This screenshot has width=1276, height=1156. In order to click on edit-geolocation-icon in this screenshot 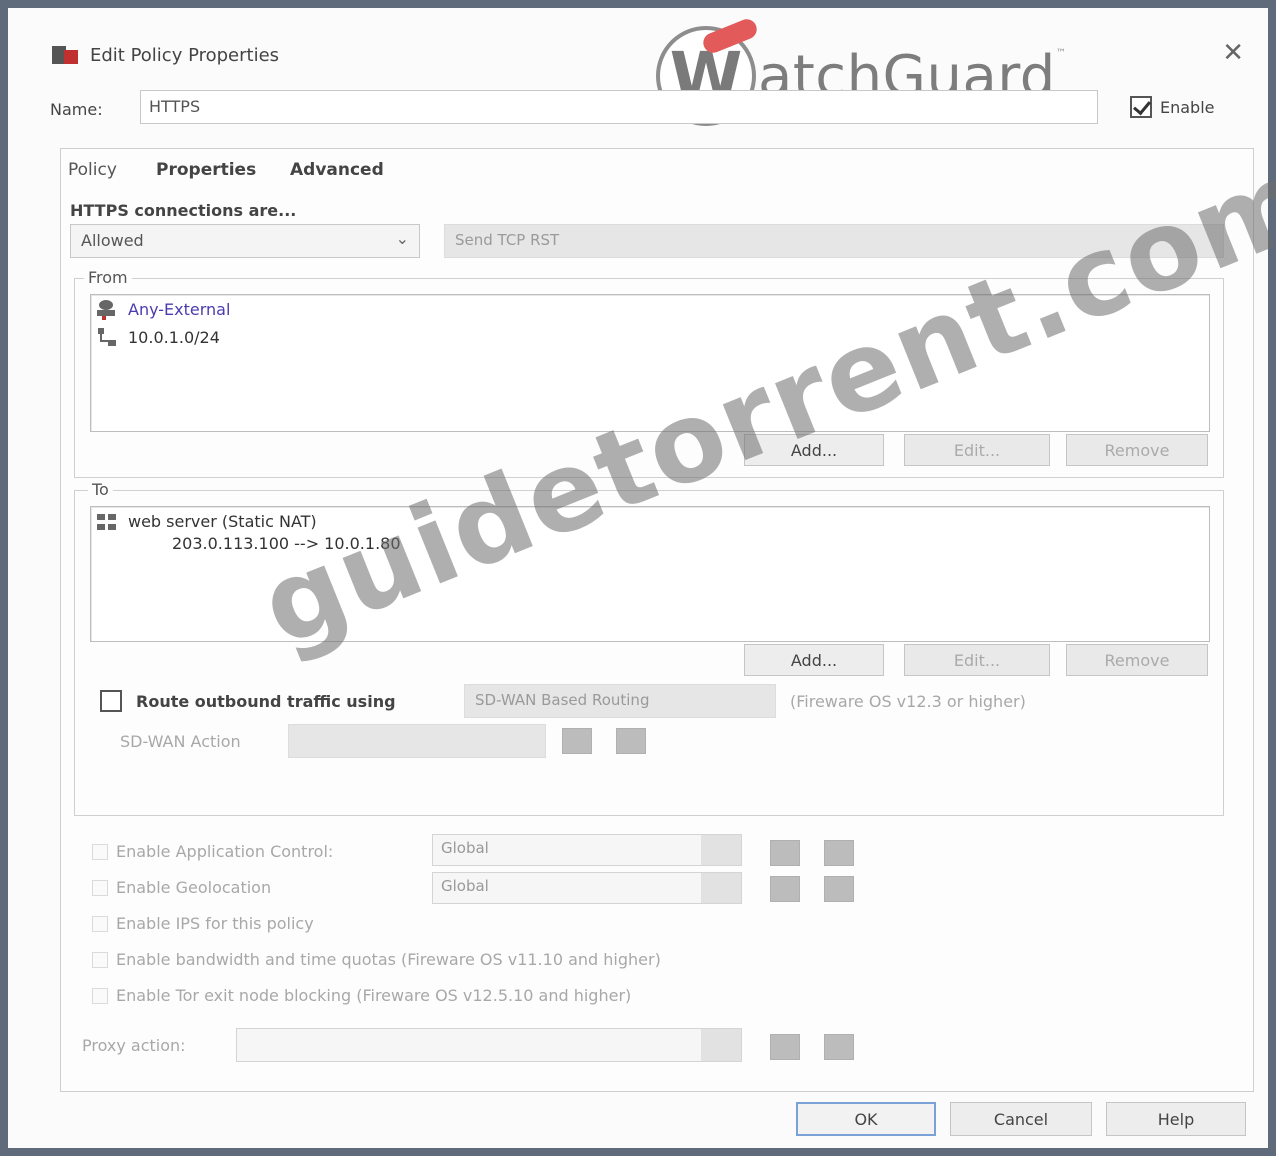, I will do `click(785, 889)`.